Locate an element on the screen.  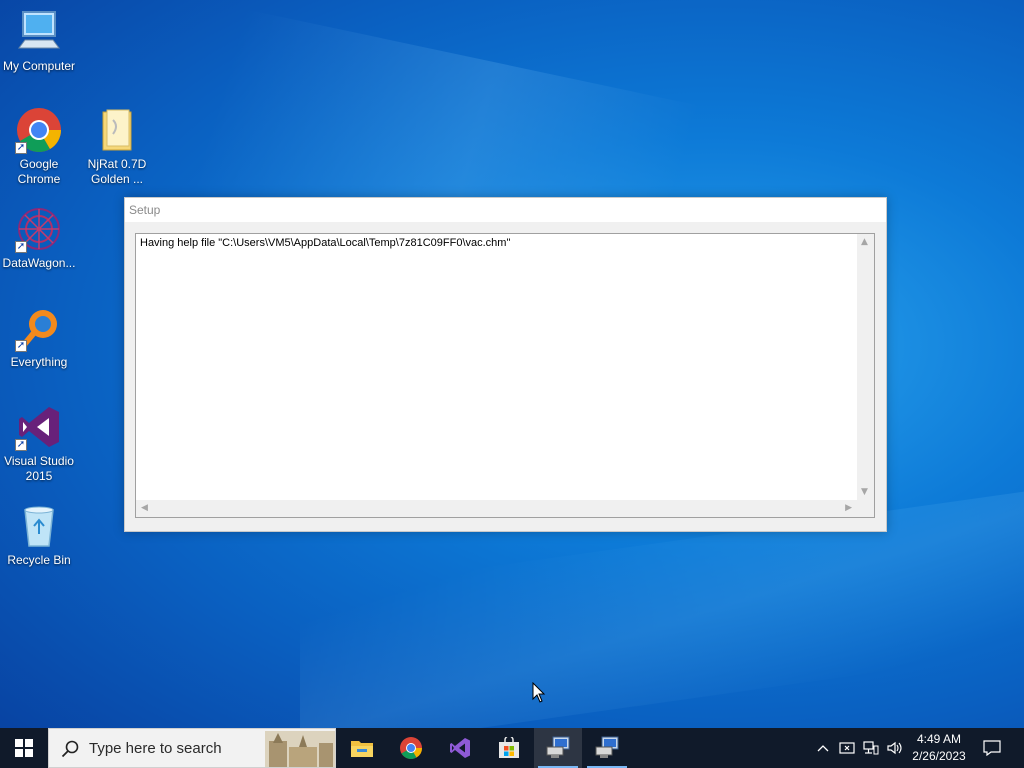
desktop-icon-my-computer: My Computer is located at coordinates (39, 41).